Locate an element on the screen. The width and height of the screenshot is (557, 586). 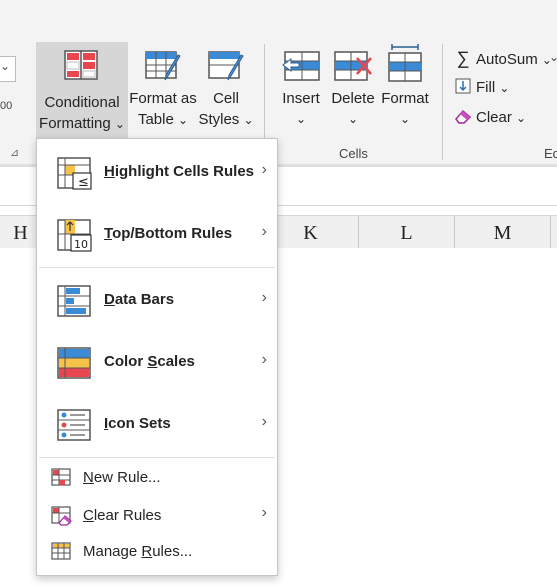
menu-item-icon-sets: Icon Sets › is located at coordinates (157, 425).